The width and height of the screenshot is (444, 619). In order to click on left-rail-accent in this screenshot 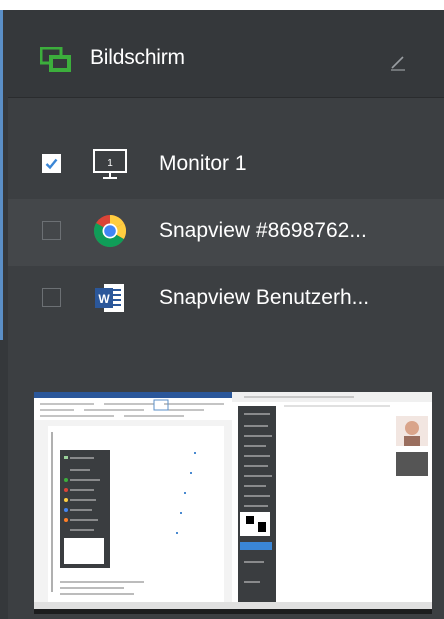, I will do `click(1, 175)`.